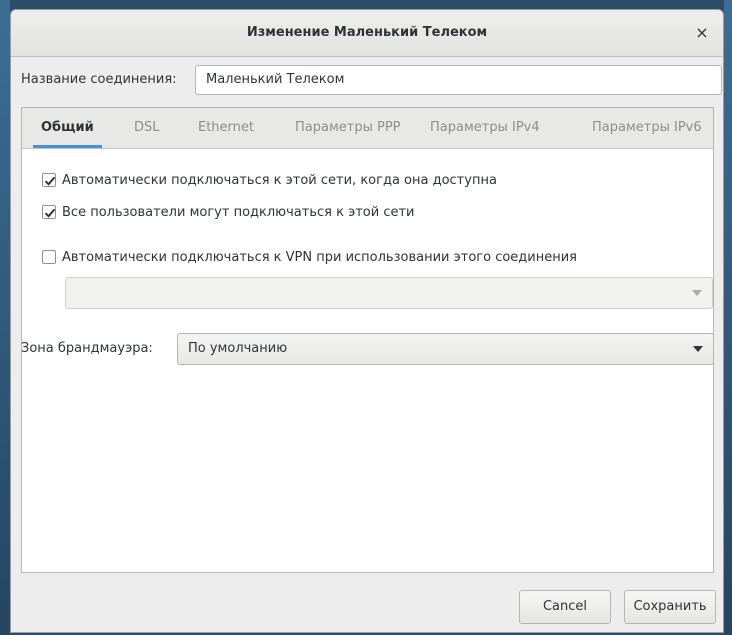 Image resolution: width=732 pixels, height=635 pixels. I want to click on auto-connect-checkbox, so click(49, 180).